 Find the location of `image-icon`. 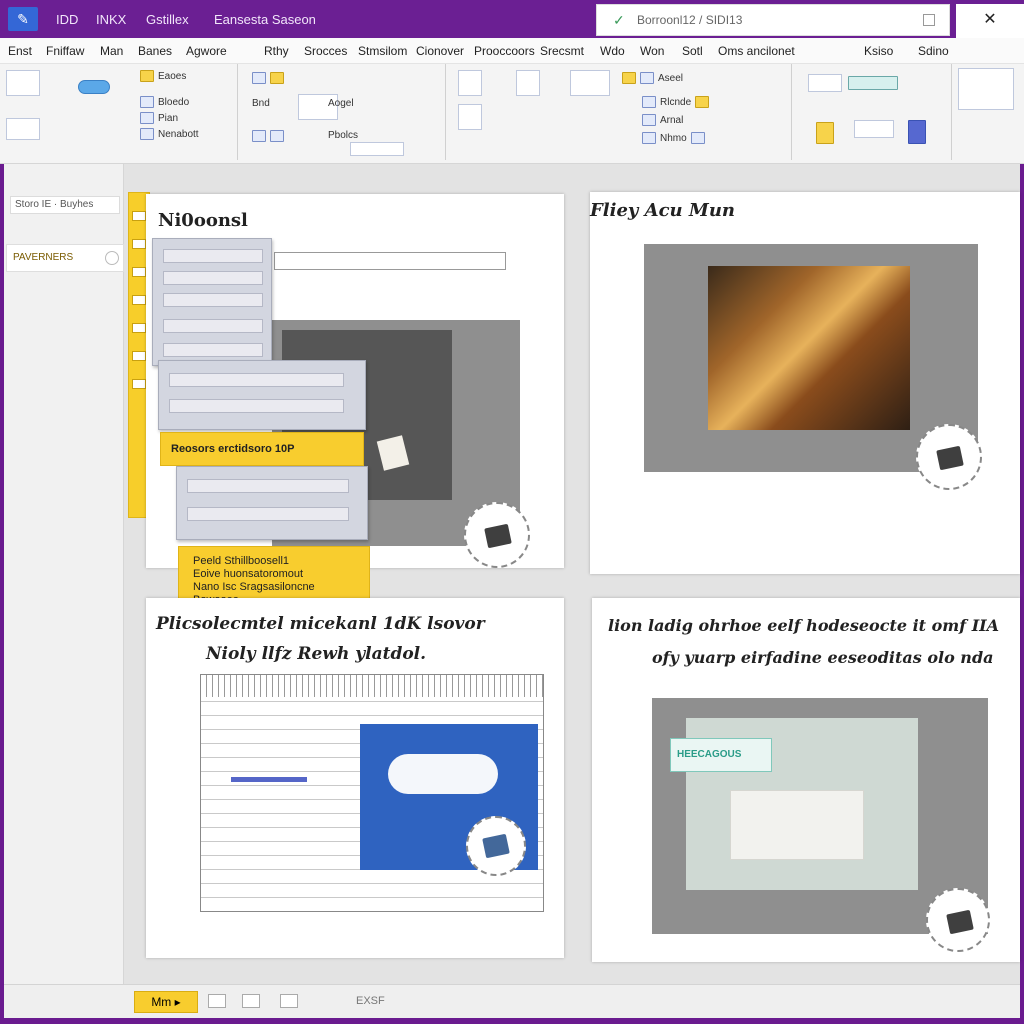

image-icon is located at coordinates (470, 117).